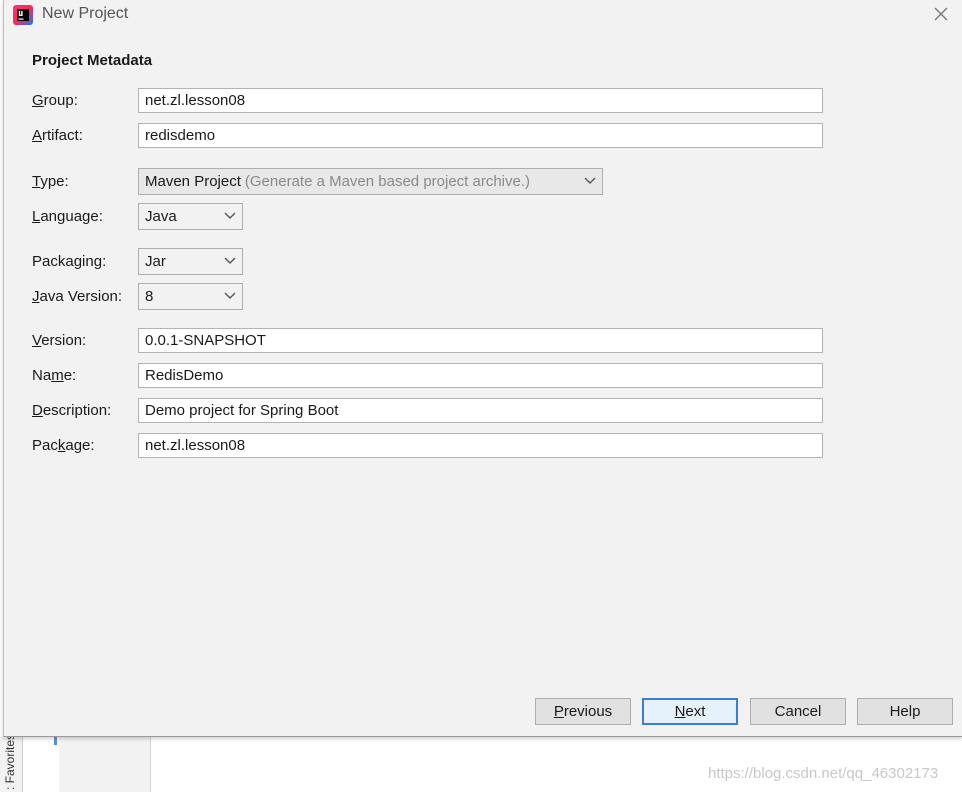 The width and height of the screenshot is (962, 792). Describe the element at coordinates (480, 100) in the screenshot. I see `group-field: net.zl.lesson08` at that location.